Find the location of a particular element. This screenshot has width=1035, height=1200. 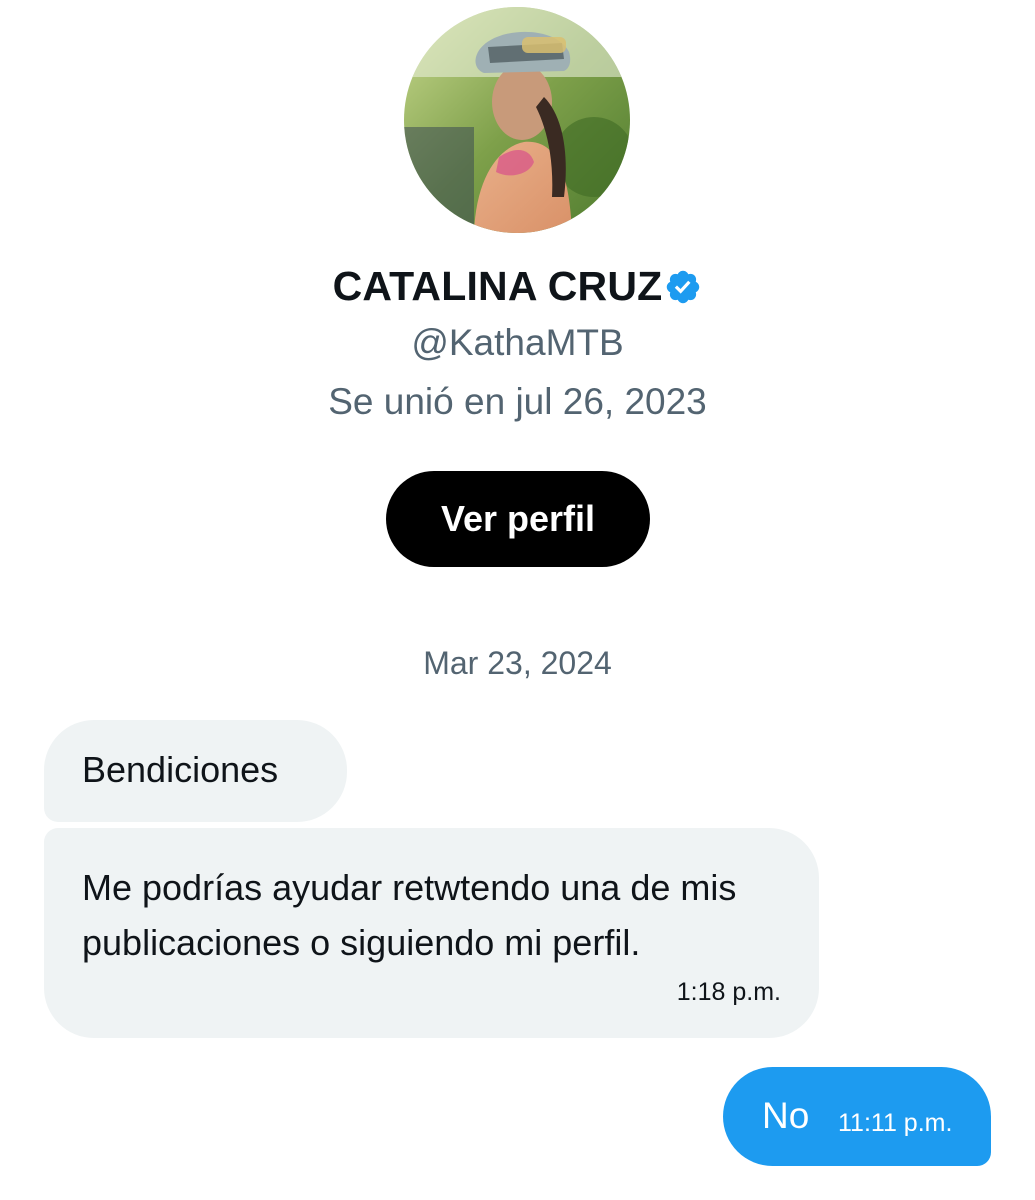

message-bubble-outgoing: No 11:11 p.m. is located at coordinates (857, 1116).